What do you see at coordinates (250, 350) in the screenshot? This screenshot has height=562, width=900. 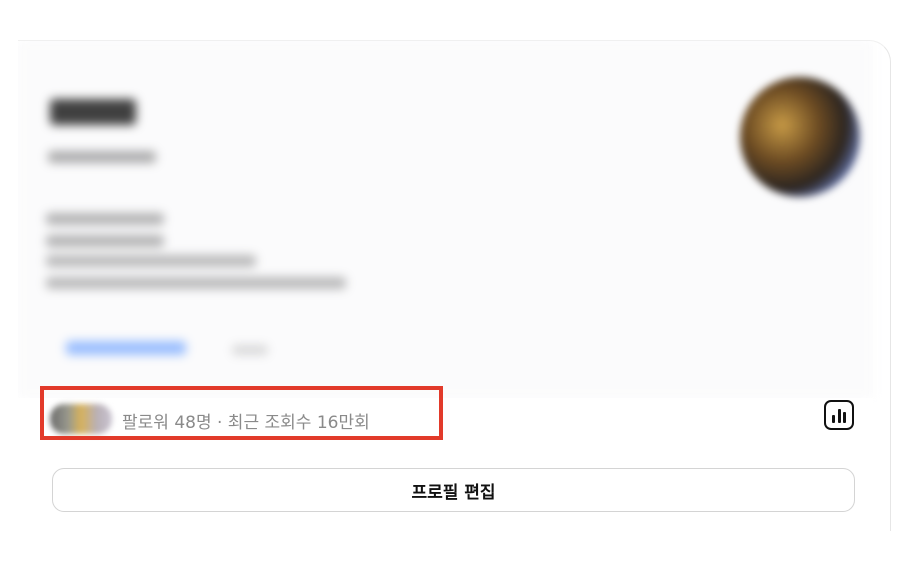 I see `profile-secondary-link-redacted` at bounding box center [250, 350].